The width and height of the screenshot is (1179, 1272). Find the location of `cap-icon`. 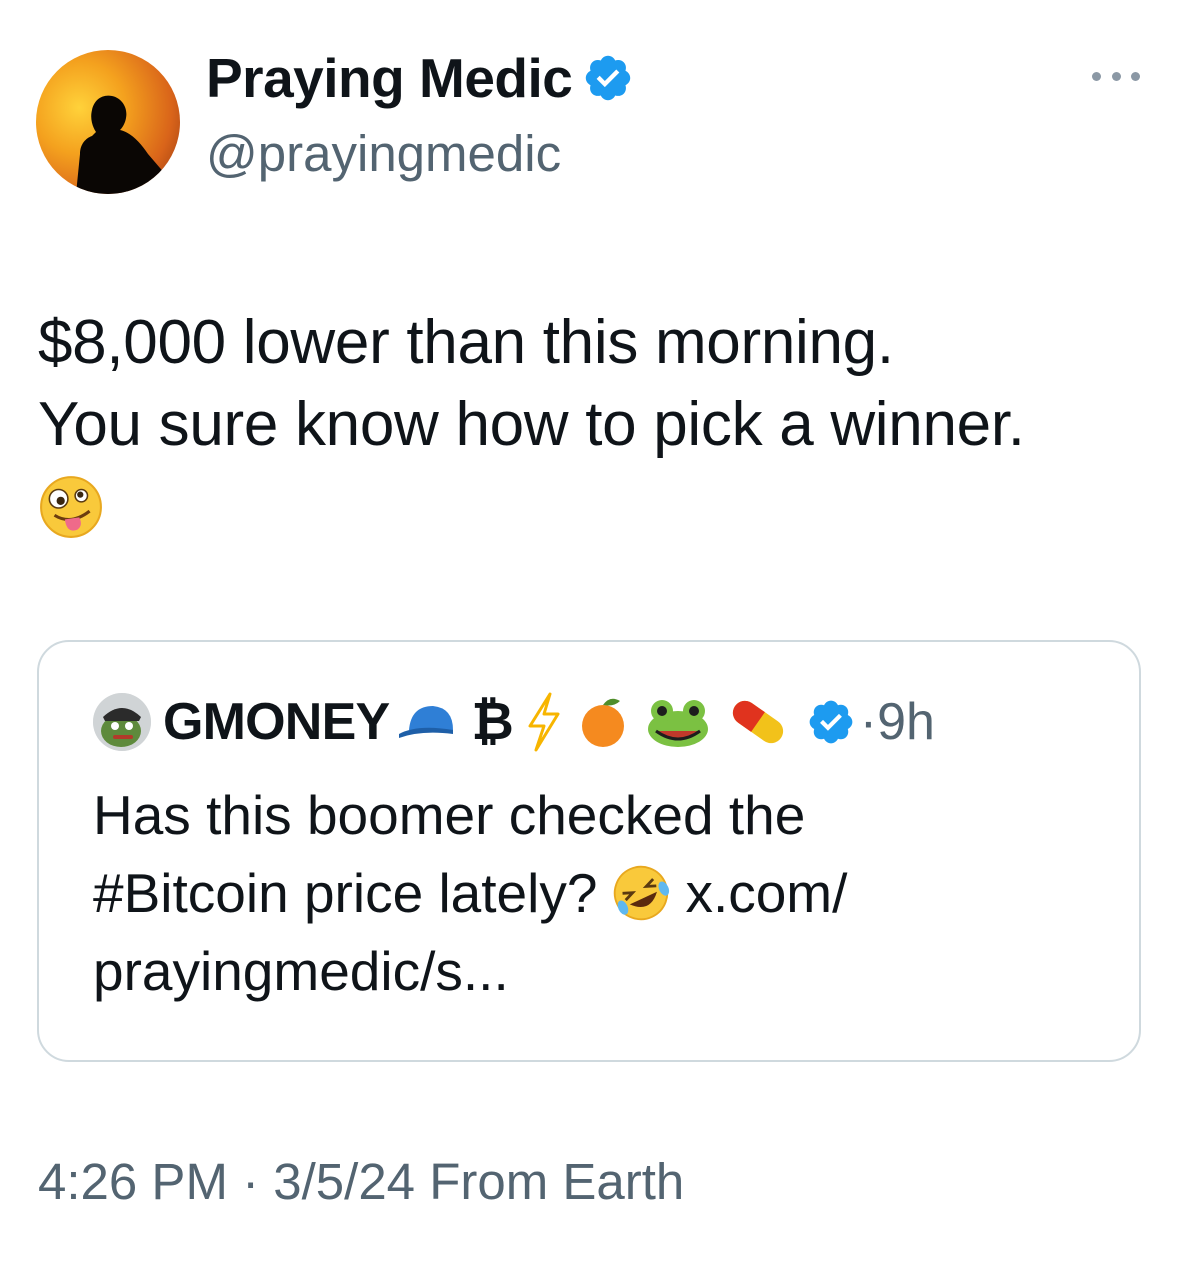

cap-icon is located at coordinates (426, 722).